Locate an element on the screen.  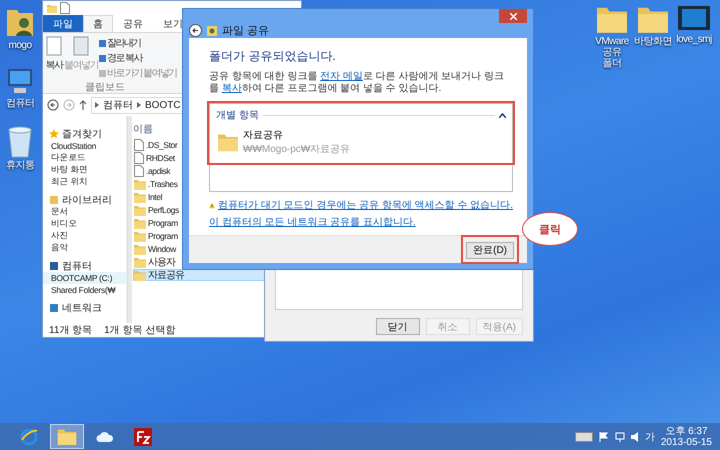
ribbon-group-label: 클립보드 is located at coordinates (105, 87).